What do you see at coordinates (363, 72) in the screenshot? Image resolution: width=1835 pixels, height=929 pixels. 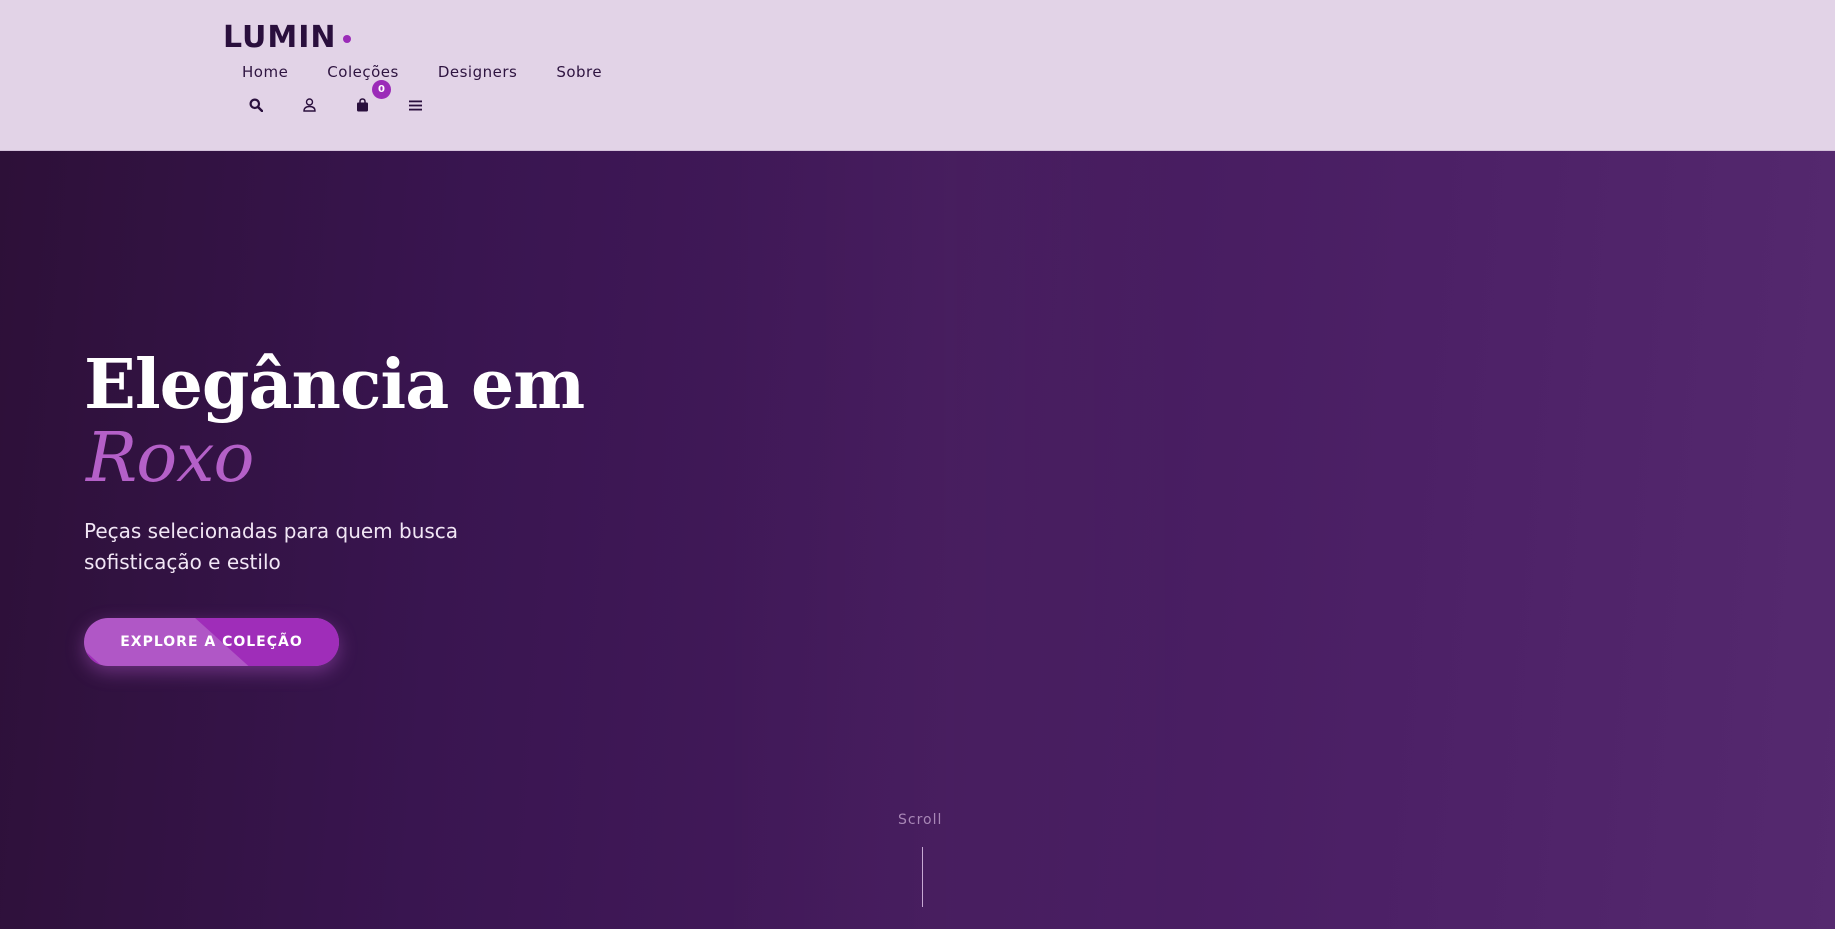 I see `nav-link-colecoes: Coleções` at bounding box center [363, 72].